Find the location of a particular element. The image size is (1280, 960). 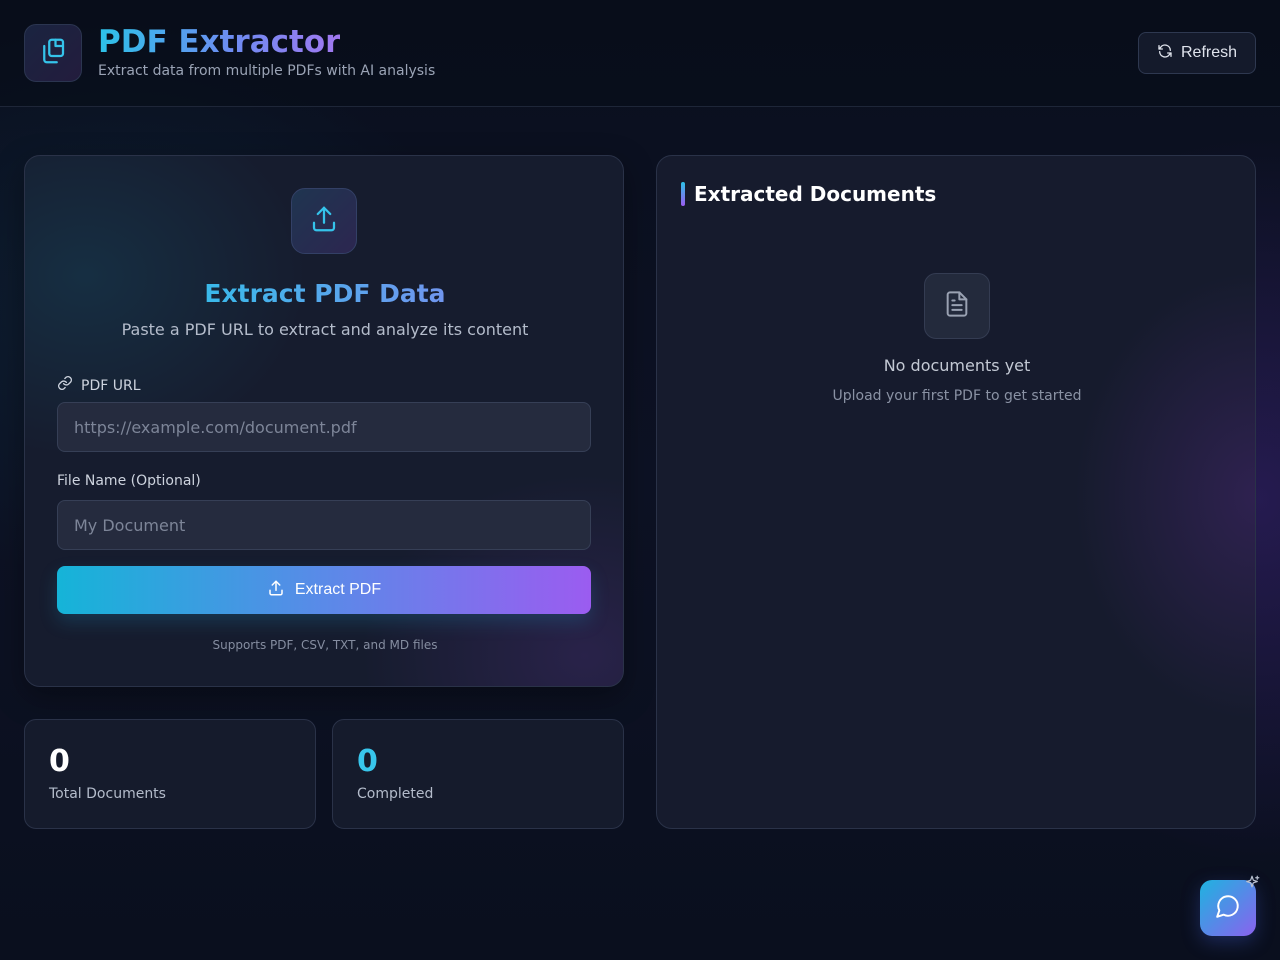

stat-total-documents: 0 Total Documents is located at coordinates (170, 774).